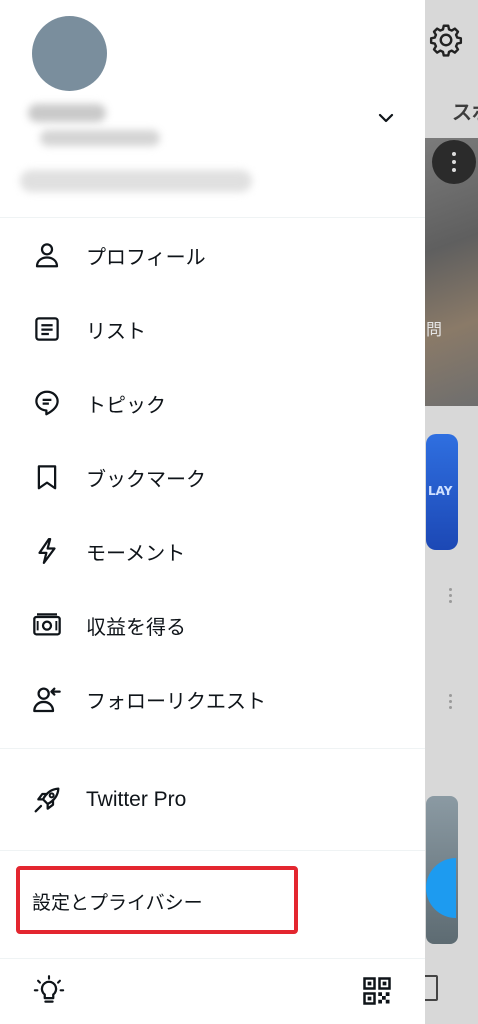 The height and width of the screenshot is (1024, 478). I want to click on background-tab-label: スポ, so click(465, 112).